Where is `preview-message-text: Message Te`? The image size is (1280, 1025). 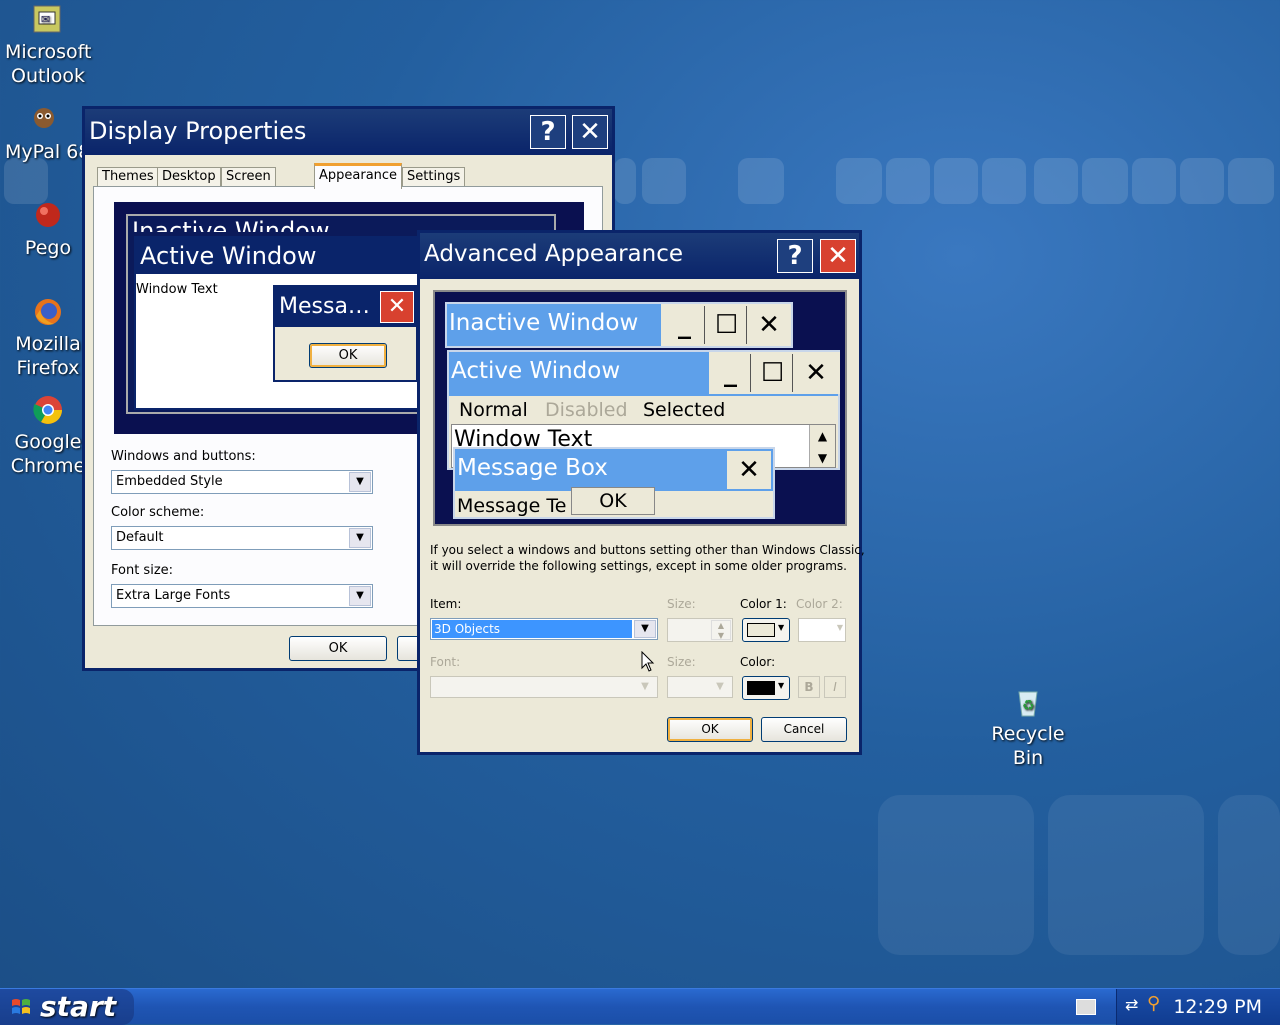 preview-message-text: Message Te is located at coordinates (512, 506).